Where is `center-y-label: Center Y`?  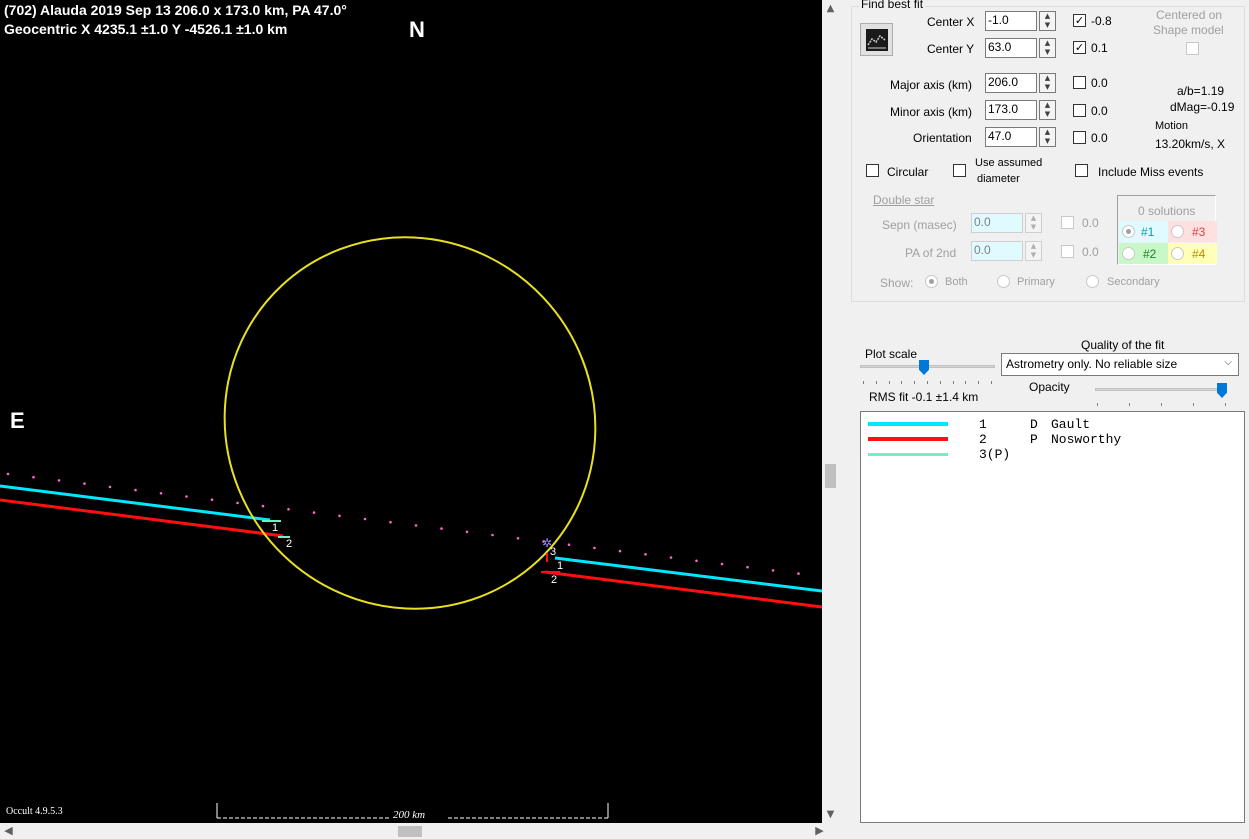
center-y-label: Center Y is located at coordinates (951, 49).